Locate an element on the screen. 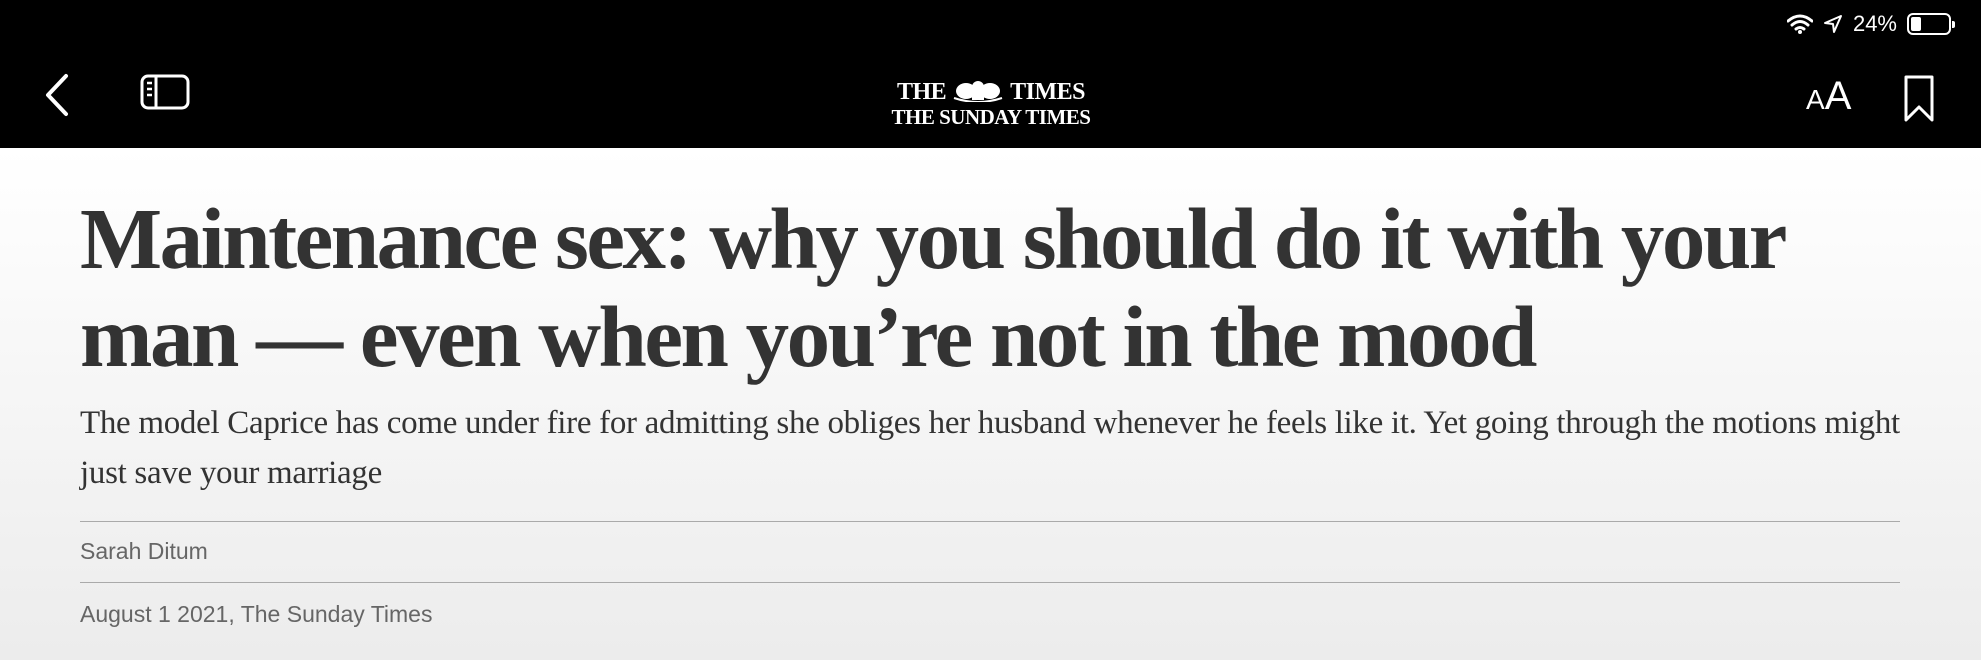  location-arrow-icon is located at coordinates (1833, 24).